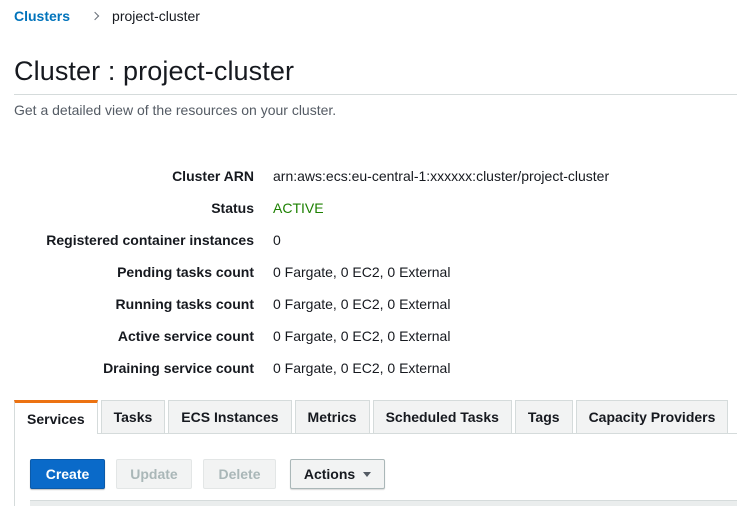 The height and width of the screenshot is (506, 737). I want to click on detail-row-registered-instances: Registered container instances 0, so click(368, 242).